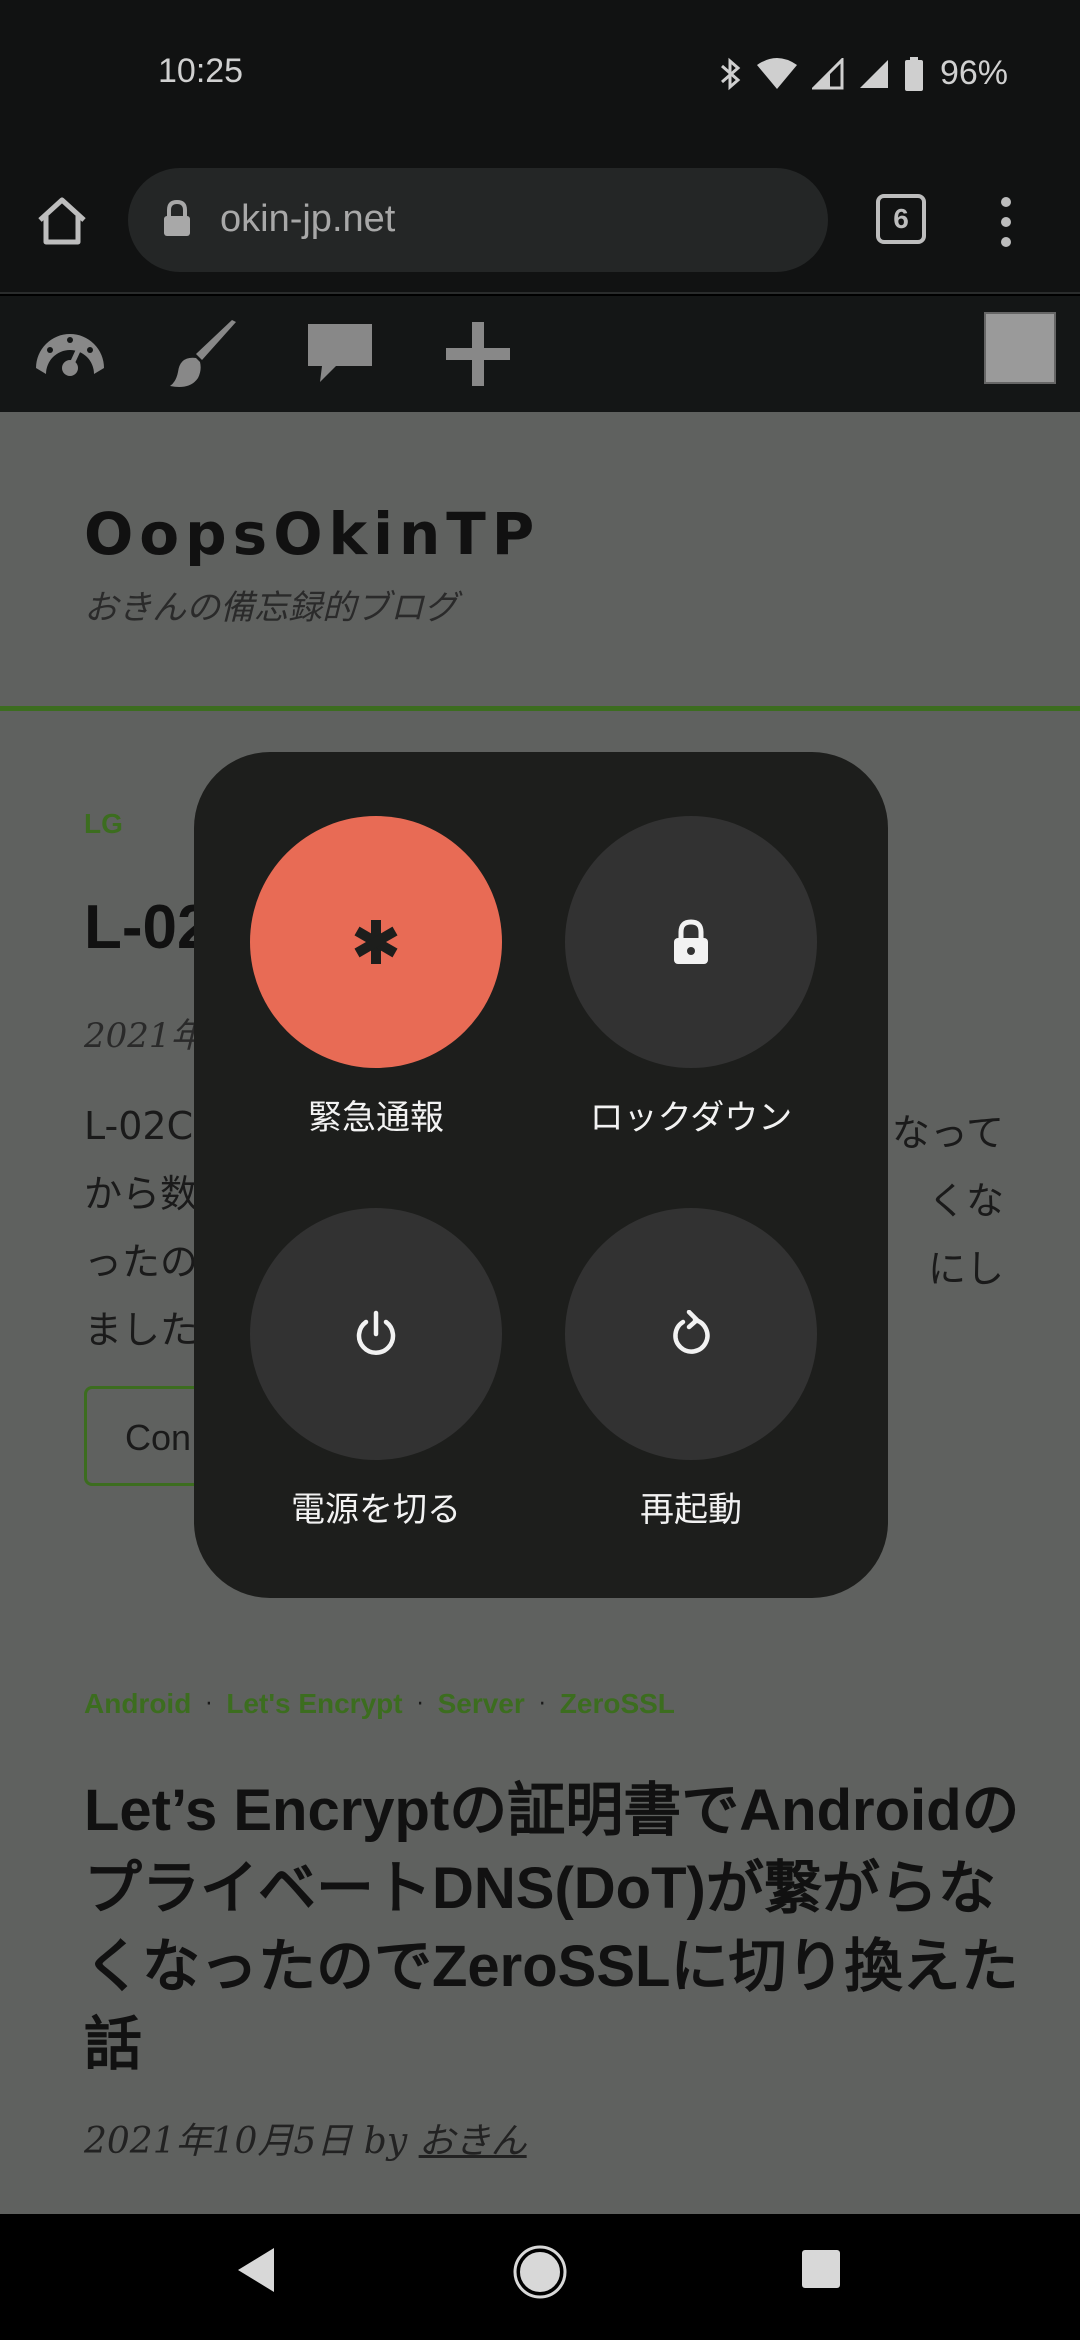 Image resolution: width=1080 pixels, height=2340 pixels. I want to click on category-link: Let's Encrypt, so click(314, 1704).